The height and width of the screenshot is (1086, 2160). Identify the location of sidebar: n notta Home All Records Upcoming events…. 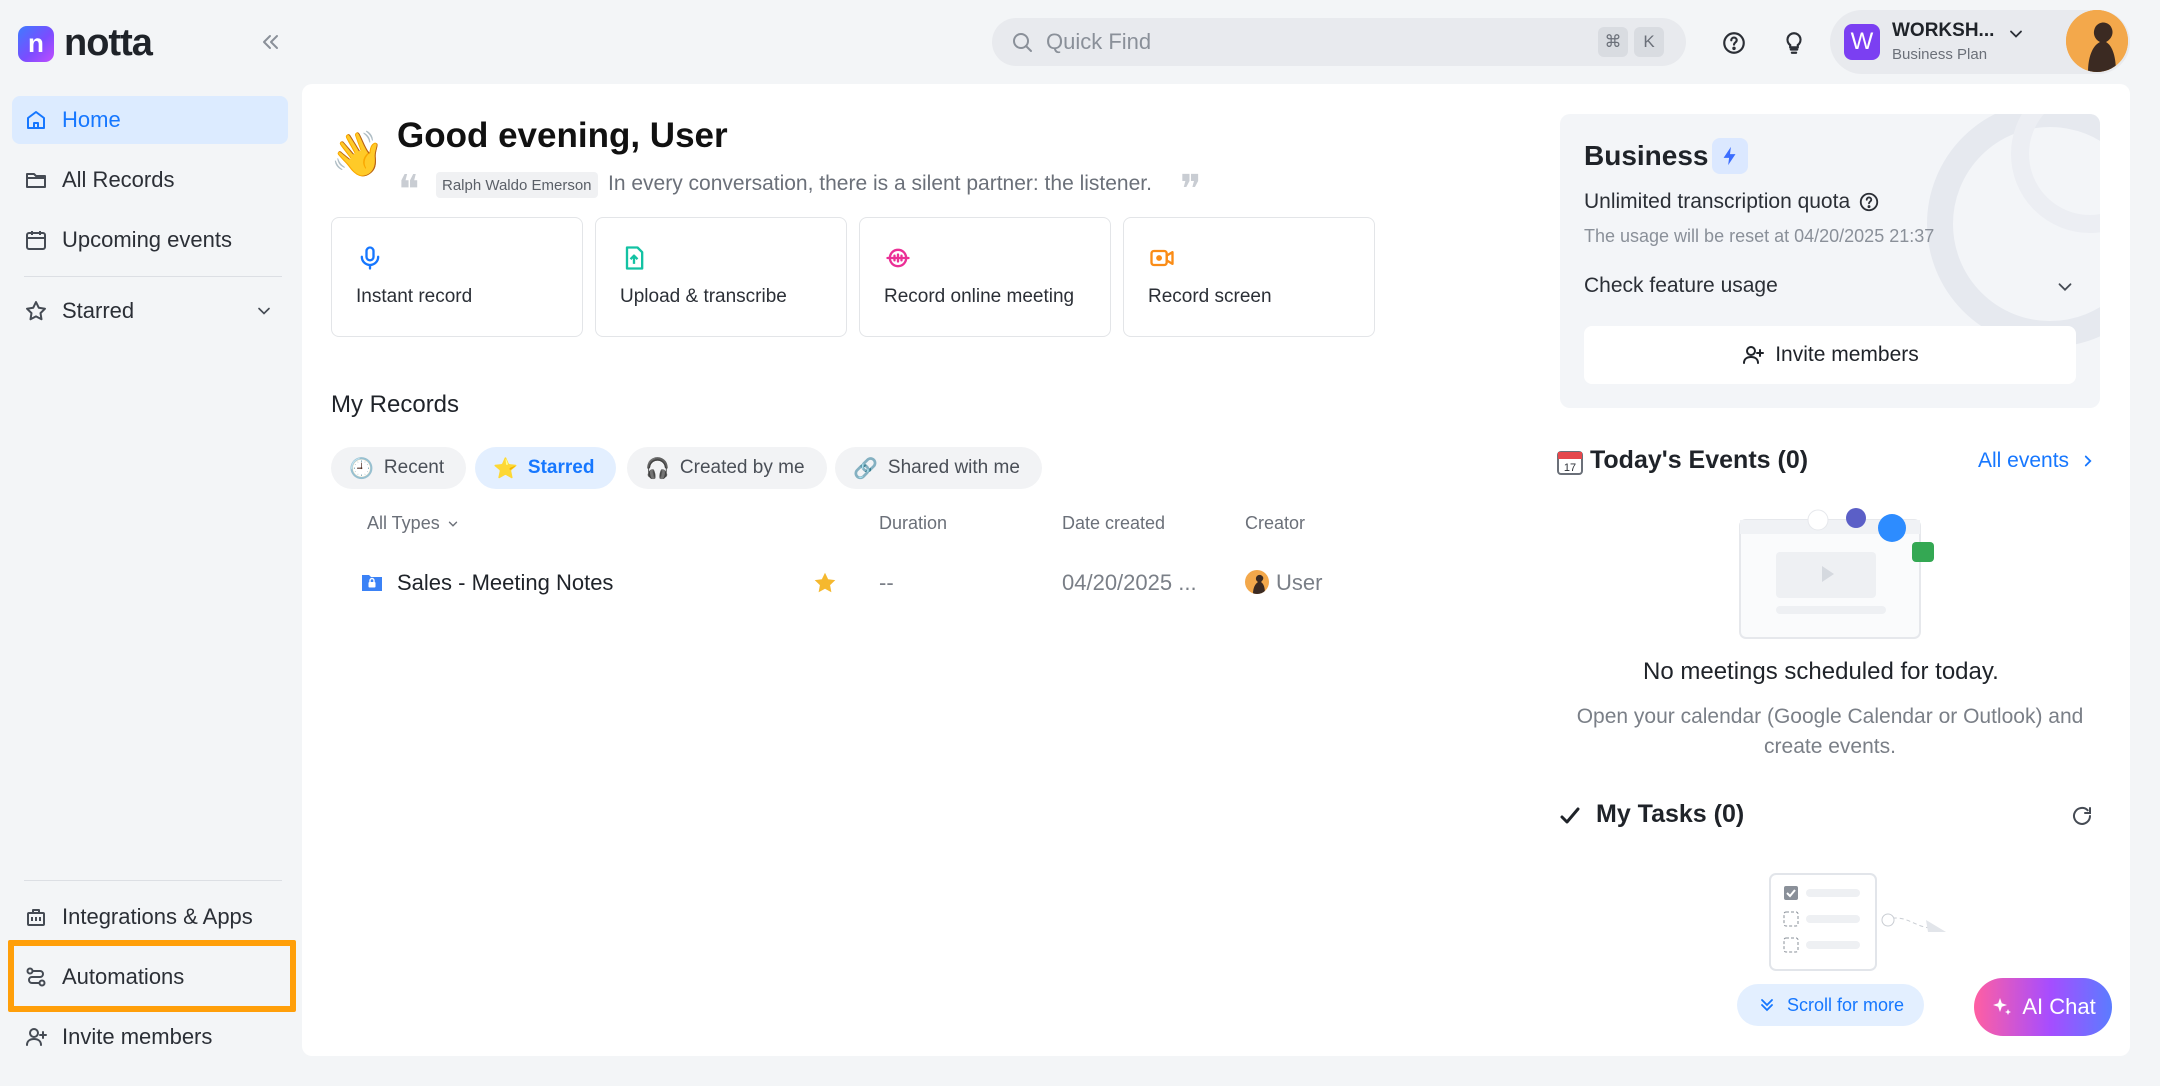
(150, 543).